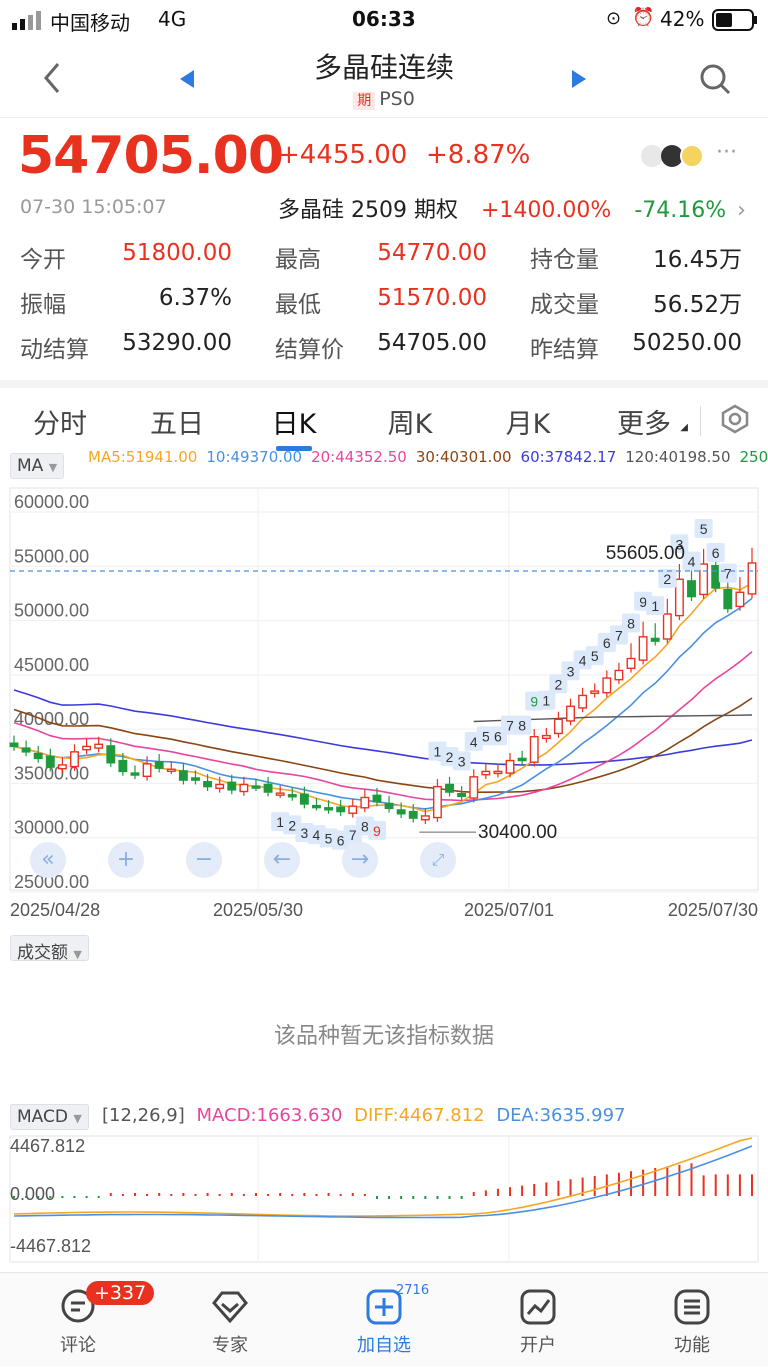 The image size is (768, 1367). Describe the element at coordinates (143, 457) in the screenshot. I see `ma-legend-item: MA5:51941.00` at that location.